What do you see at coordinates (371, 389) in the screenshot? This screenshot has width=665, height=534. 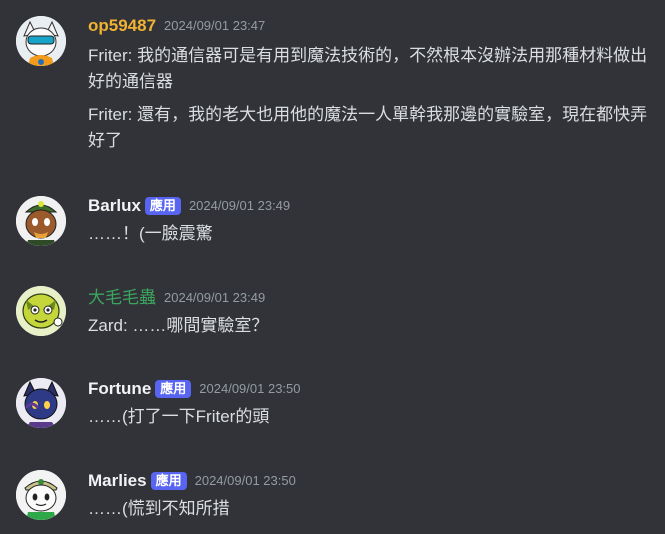 I see `message-header: Fortune 應用 2024/09/01 23:50` at bounding box center [371, 389].